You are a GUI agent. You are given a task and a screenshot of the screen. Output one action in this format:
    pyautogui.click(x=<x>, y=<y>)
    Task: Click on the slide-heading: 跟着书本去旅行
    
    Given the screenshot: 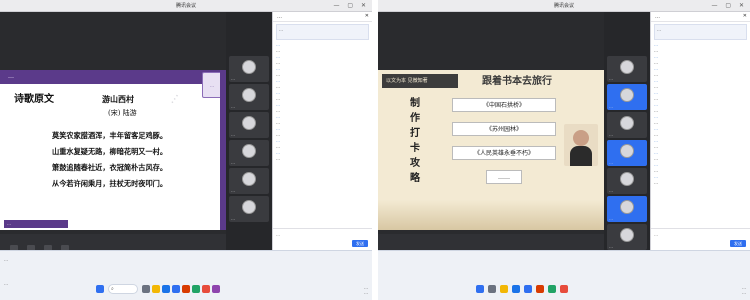 What is the action you would take?
    pyautogui.click(x=517, y=81)
    